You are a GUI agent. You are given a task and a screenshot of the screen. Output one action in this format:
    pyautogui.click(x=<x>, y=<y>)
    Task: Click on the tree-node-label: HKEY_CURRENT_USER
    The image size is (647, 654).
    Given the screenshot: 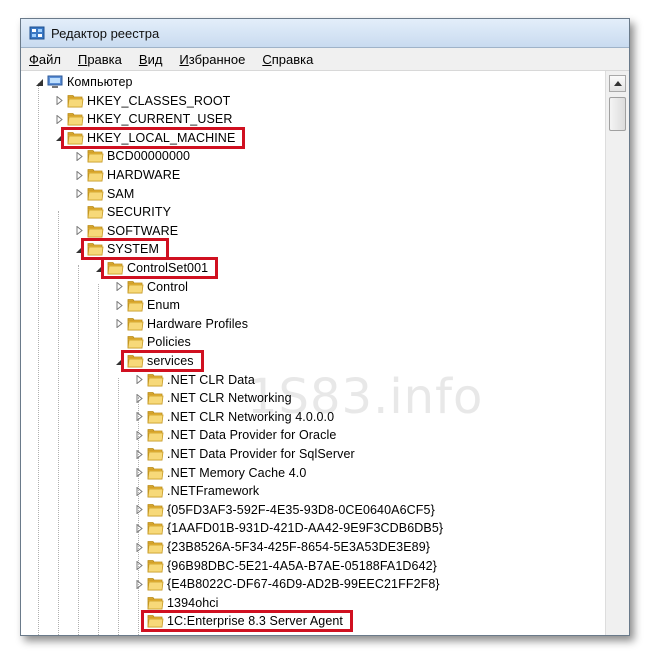 What is the action you would take?
    pyautogui.click(x=160, y=119)
    